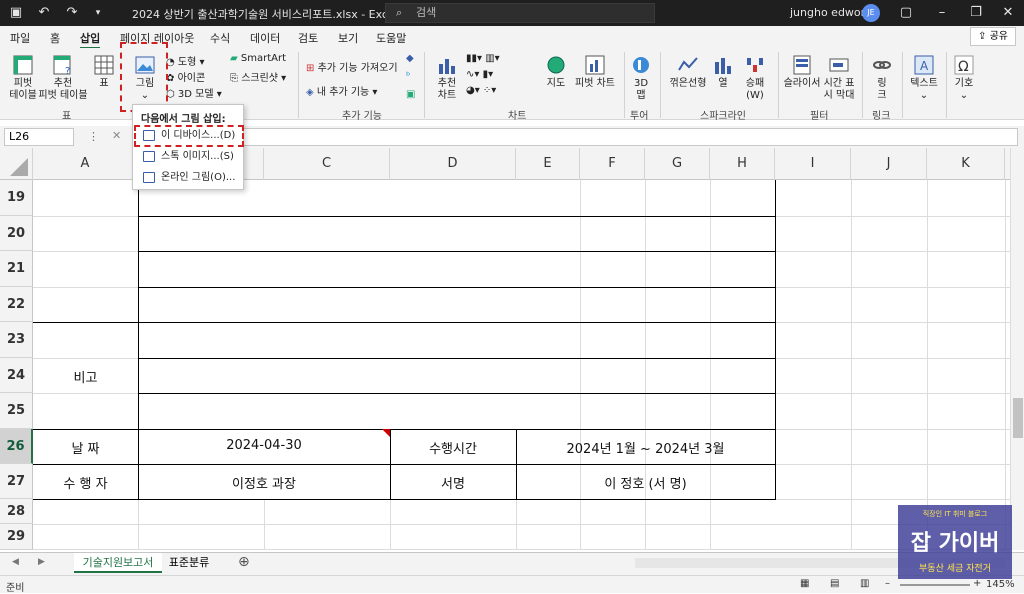  What do you see at coordinates (16, 411) in the screenshot?
I see `row-header: 25` at bounding box center [16, 411].